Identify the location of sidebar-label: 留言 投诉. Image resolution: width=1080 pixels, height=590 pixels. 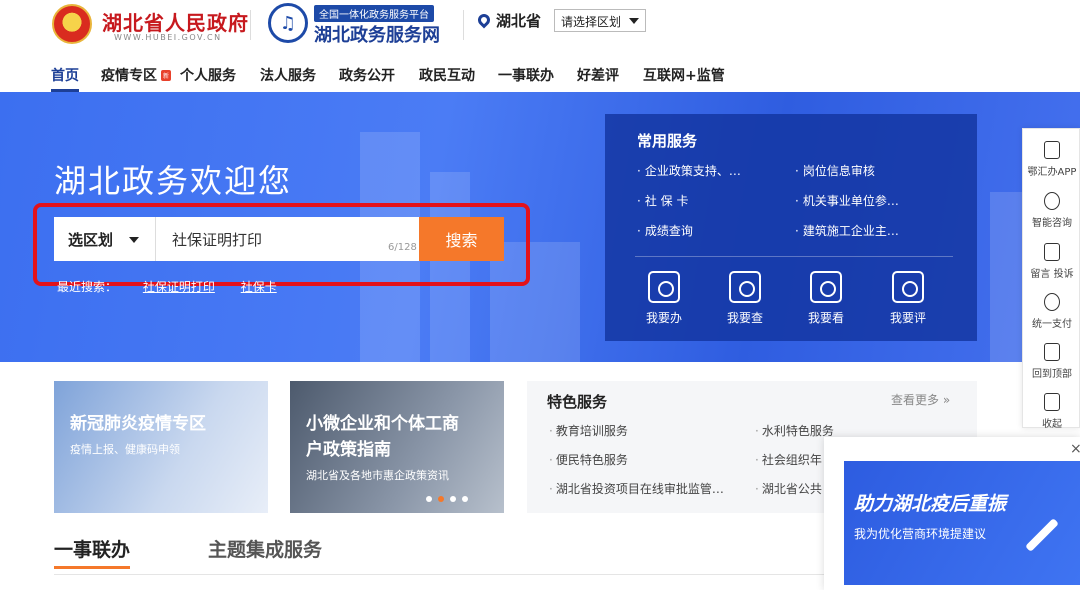
(1052, 274).